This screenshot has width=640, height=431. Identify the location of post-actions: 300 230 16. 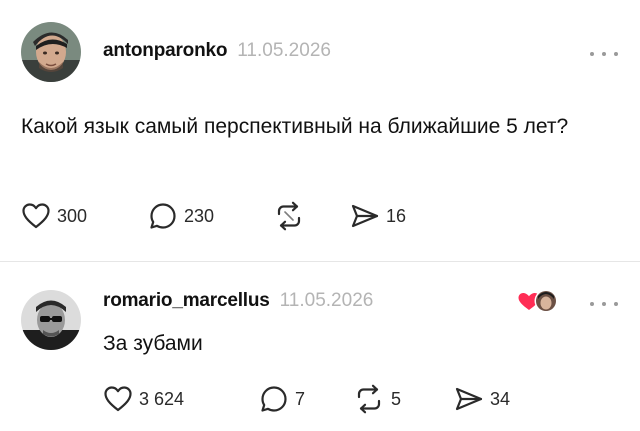
(321, 216).